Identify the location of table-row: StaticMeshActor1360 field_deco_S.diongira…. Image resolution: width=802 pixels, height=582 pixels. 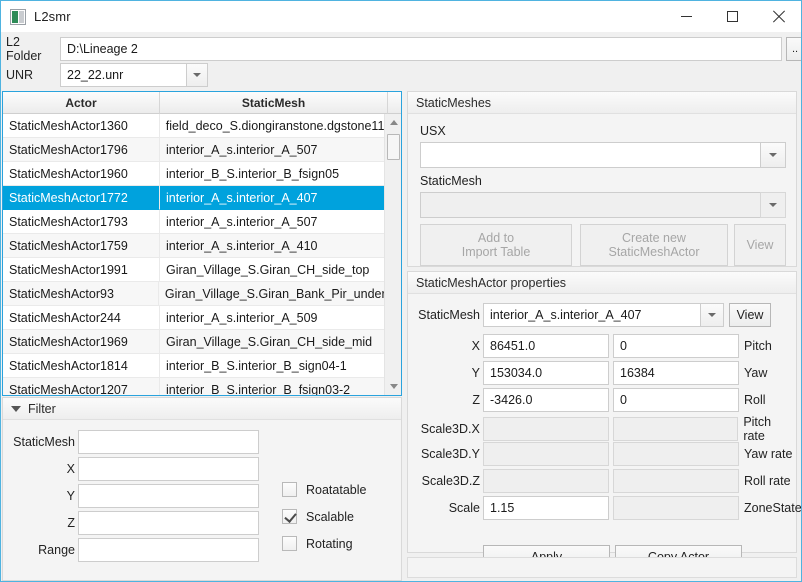
(193, 126).